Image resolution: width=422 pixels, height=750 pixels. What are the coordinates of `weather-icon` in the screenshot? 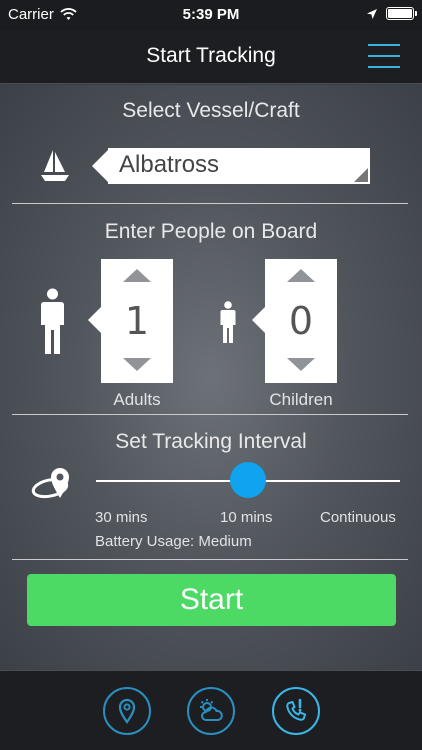 It's located at (211, 710).